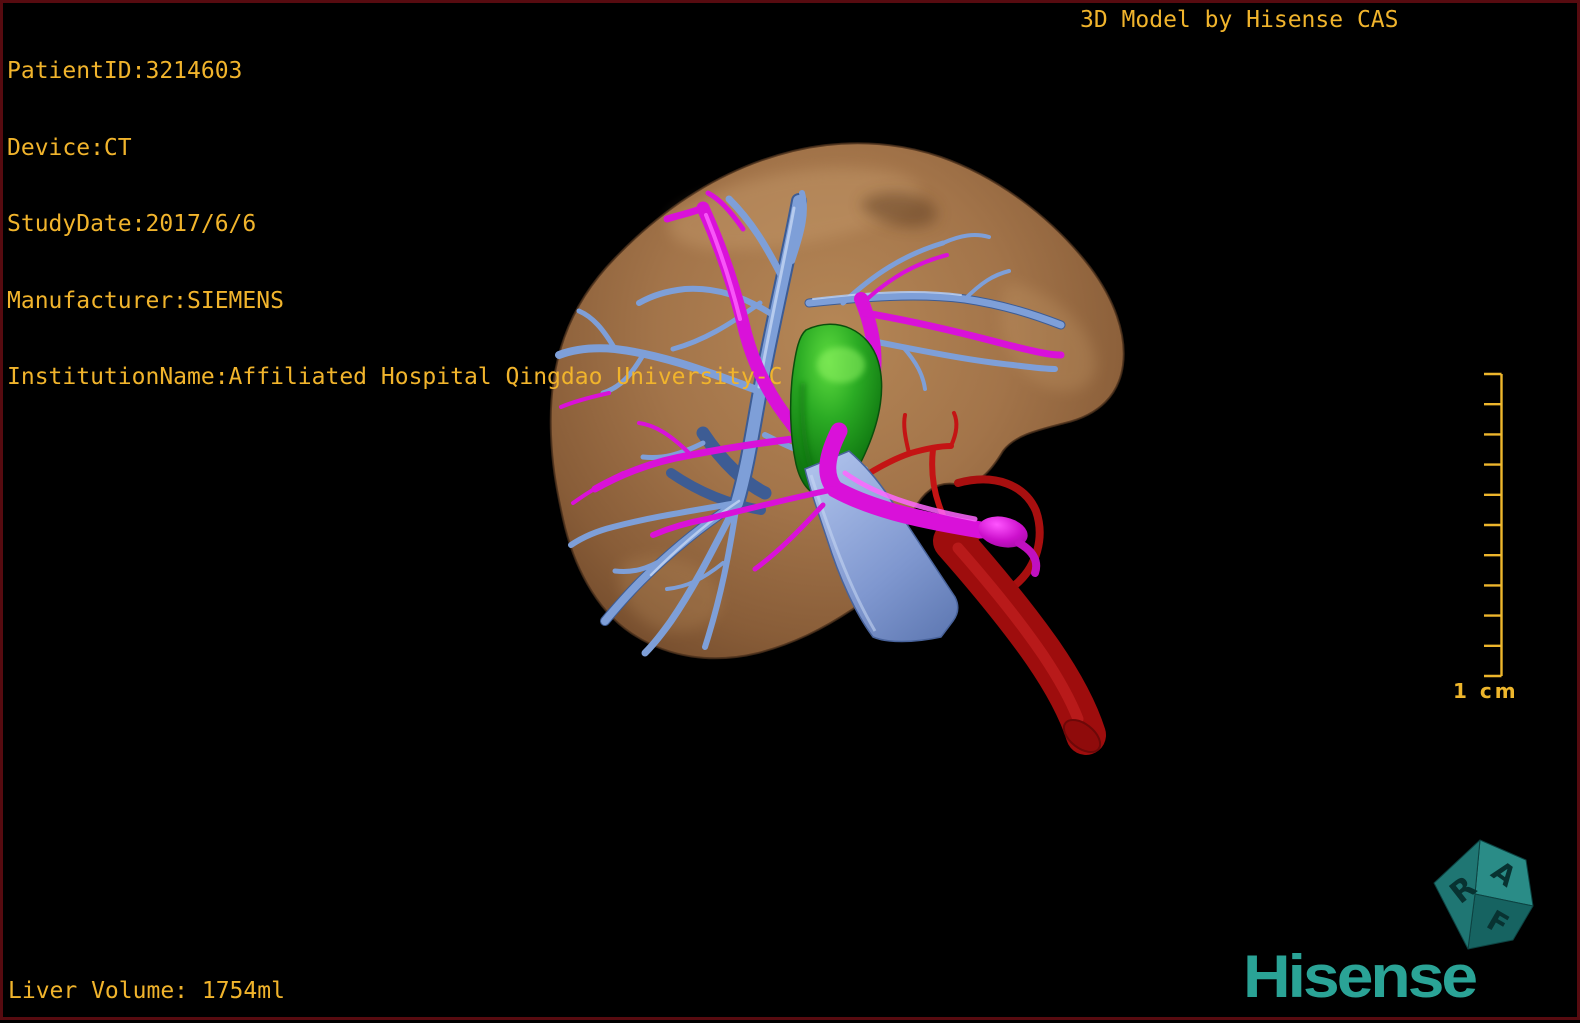 The height and width of the screenshot is (1023, 1580). What do you see at coordinates (1239, 20) in the screenshot?
I see `watermark-text: 3D Model by Hisense CAS` at bounding box center [1239, 20].